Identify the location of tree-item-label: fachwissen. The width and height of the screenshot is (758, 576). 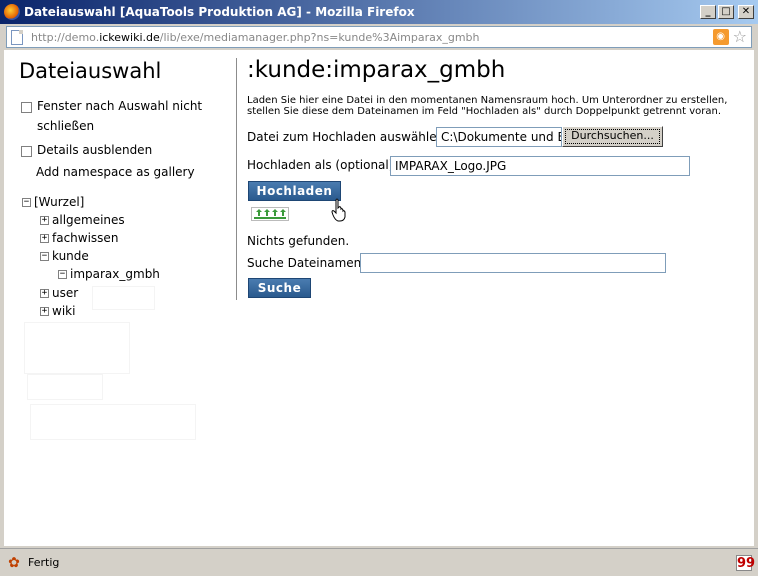
(85, 238).